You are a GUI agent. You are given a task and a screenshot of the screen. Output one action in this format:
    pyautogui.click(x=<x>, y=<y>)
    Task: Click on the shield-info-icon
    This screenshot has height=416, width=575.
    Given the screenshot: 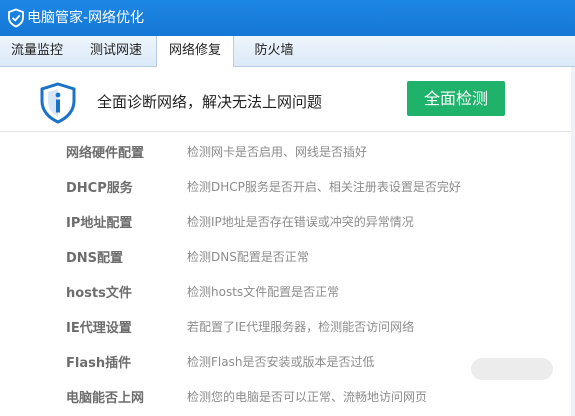 What is the action you would take?
    pyautogui.click(x=58, y=103)
    